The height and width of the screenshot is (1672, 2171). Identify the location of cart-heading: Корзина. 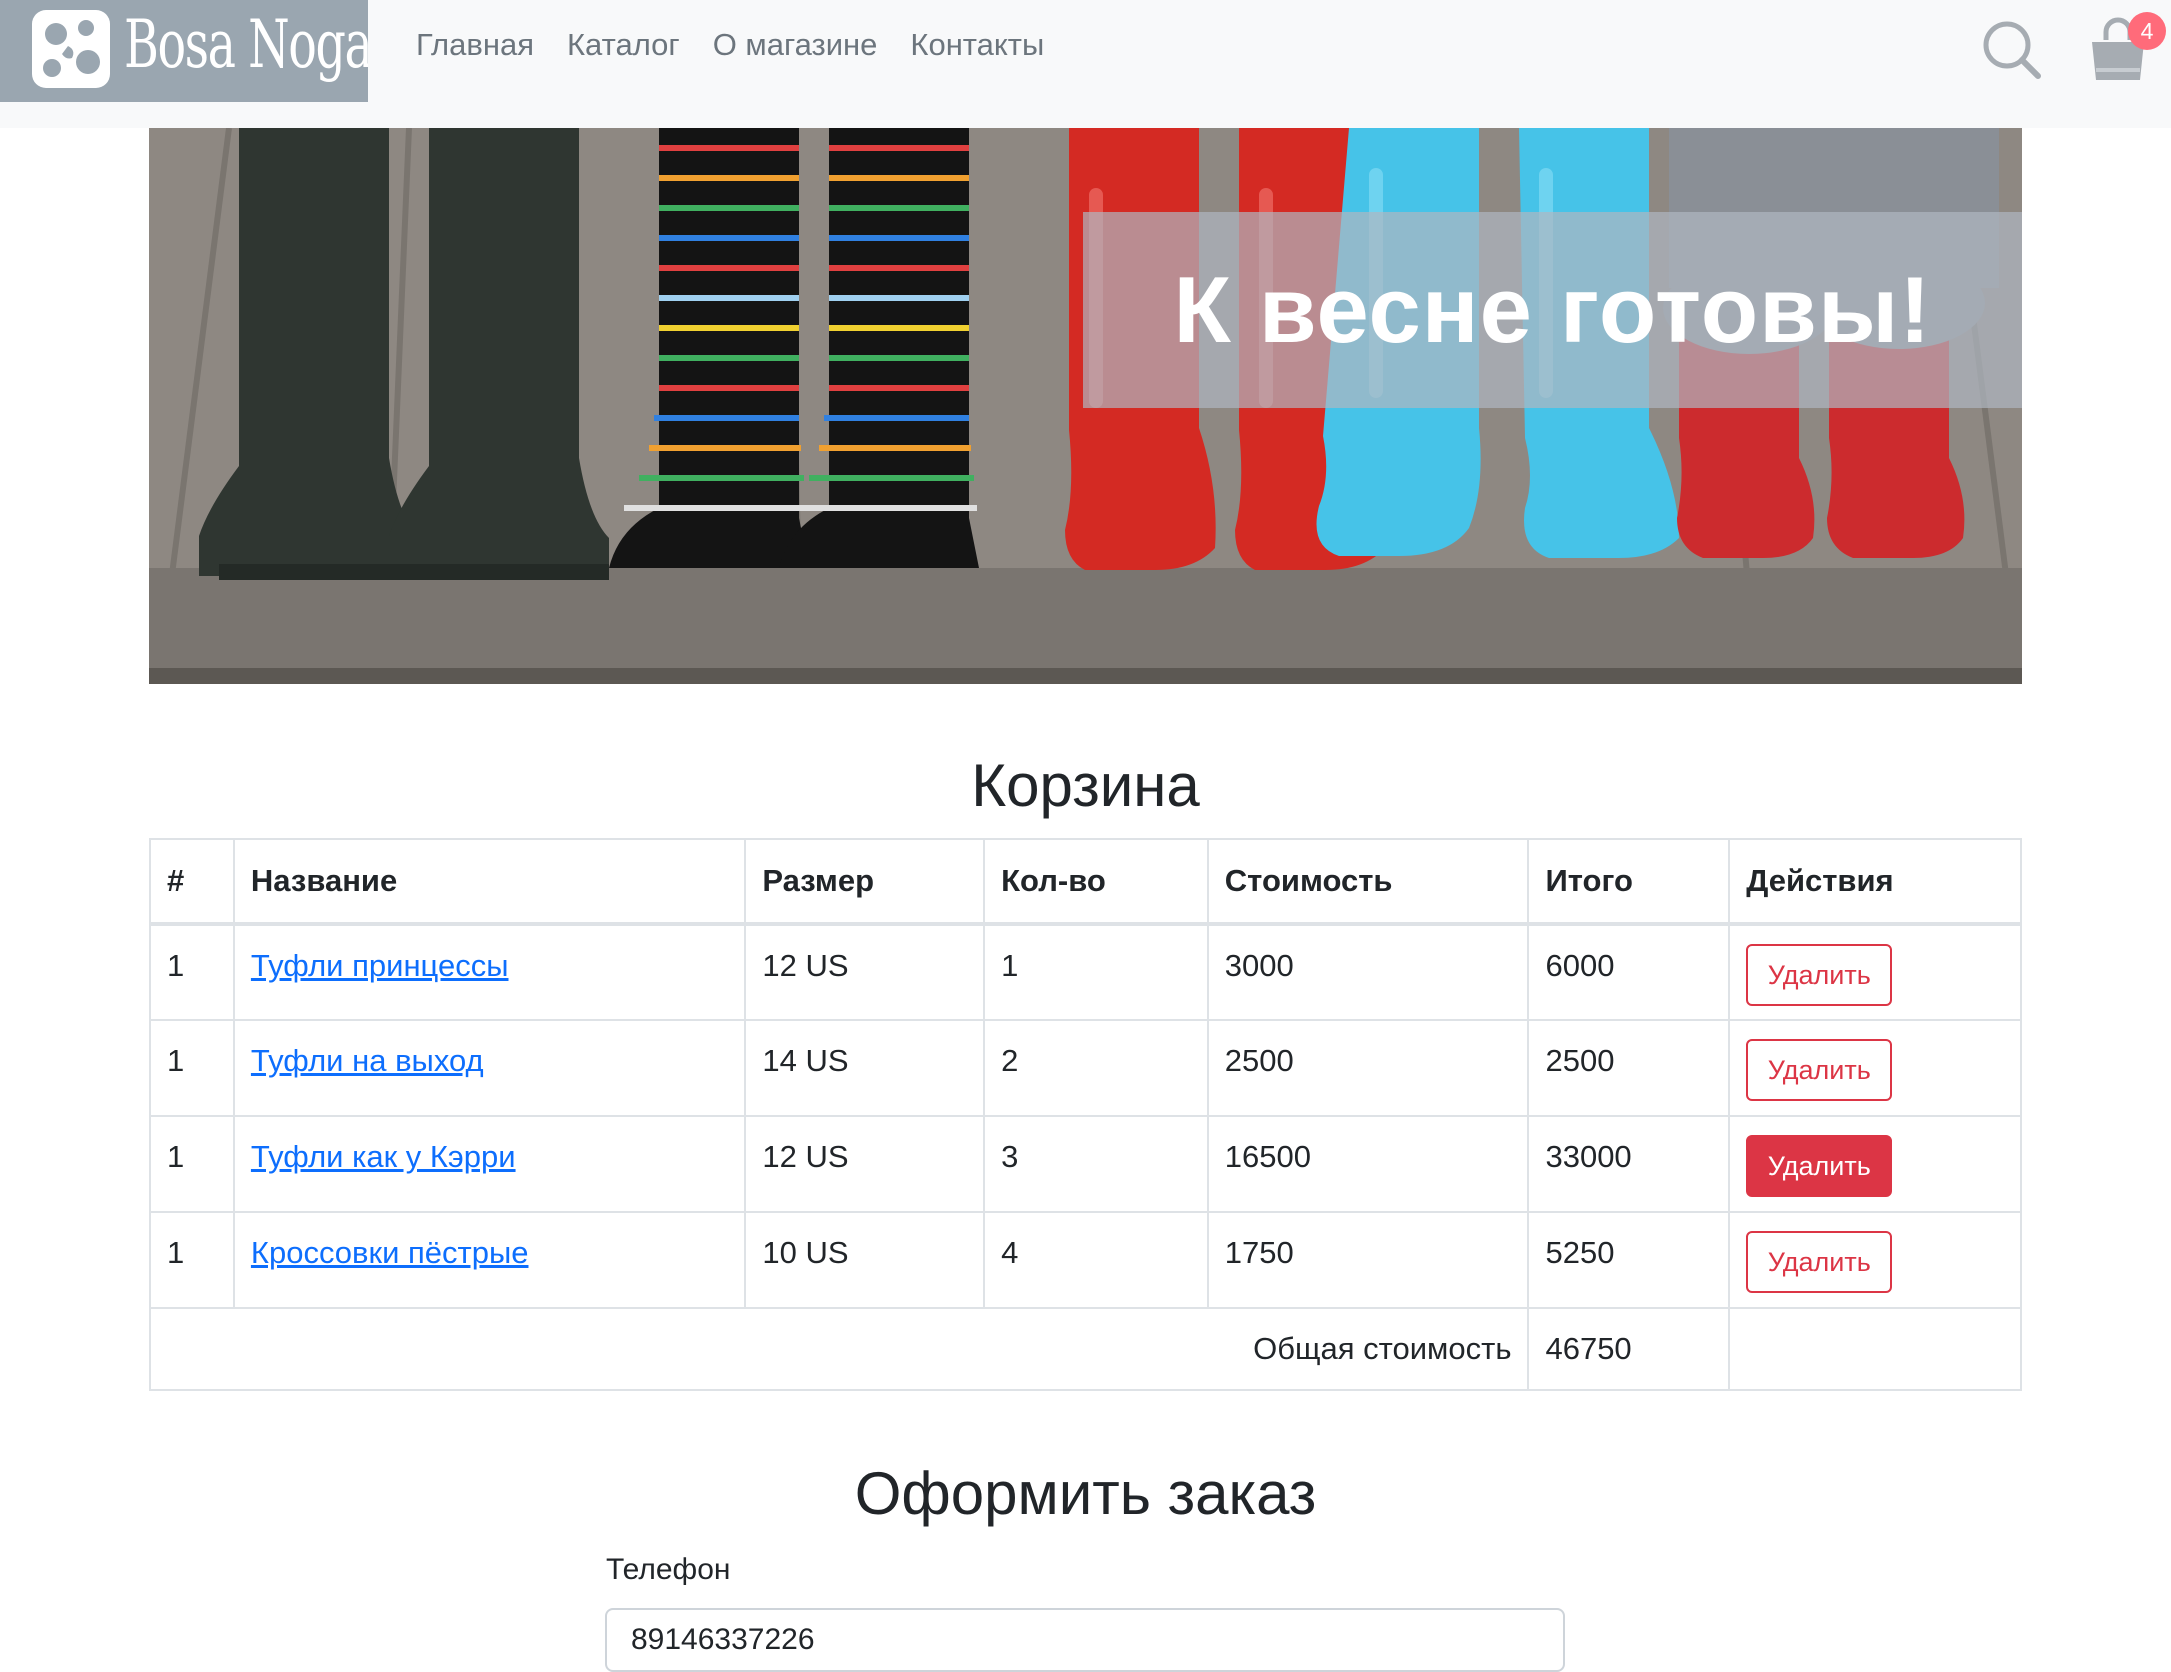
(1085, 785).